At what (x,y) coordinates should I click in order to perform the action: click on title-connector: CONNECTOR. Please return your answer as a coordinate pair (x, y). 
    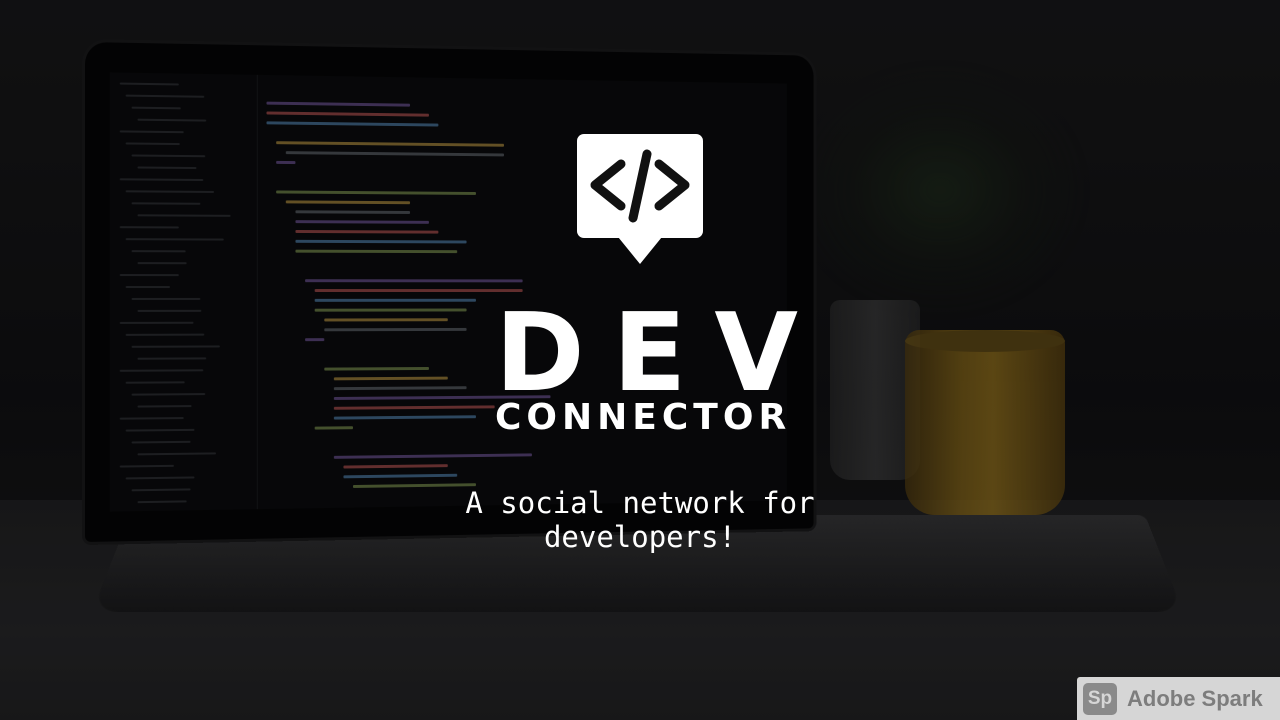
    Looking at the image, I should click on (643, 417).